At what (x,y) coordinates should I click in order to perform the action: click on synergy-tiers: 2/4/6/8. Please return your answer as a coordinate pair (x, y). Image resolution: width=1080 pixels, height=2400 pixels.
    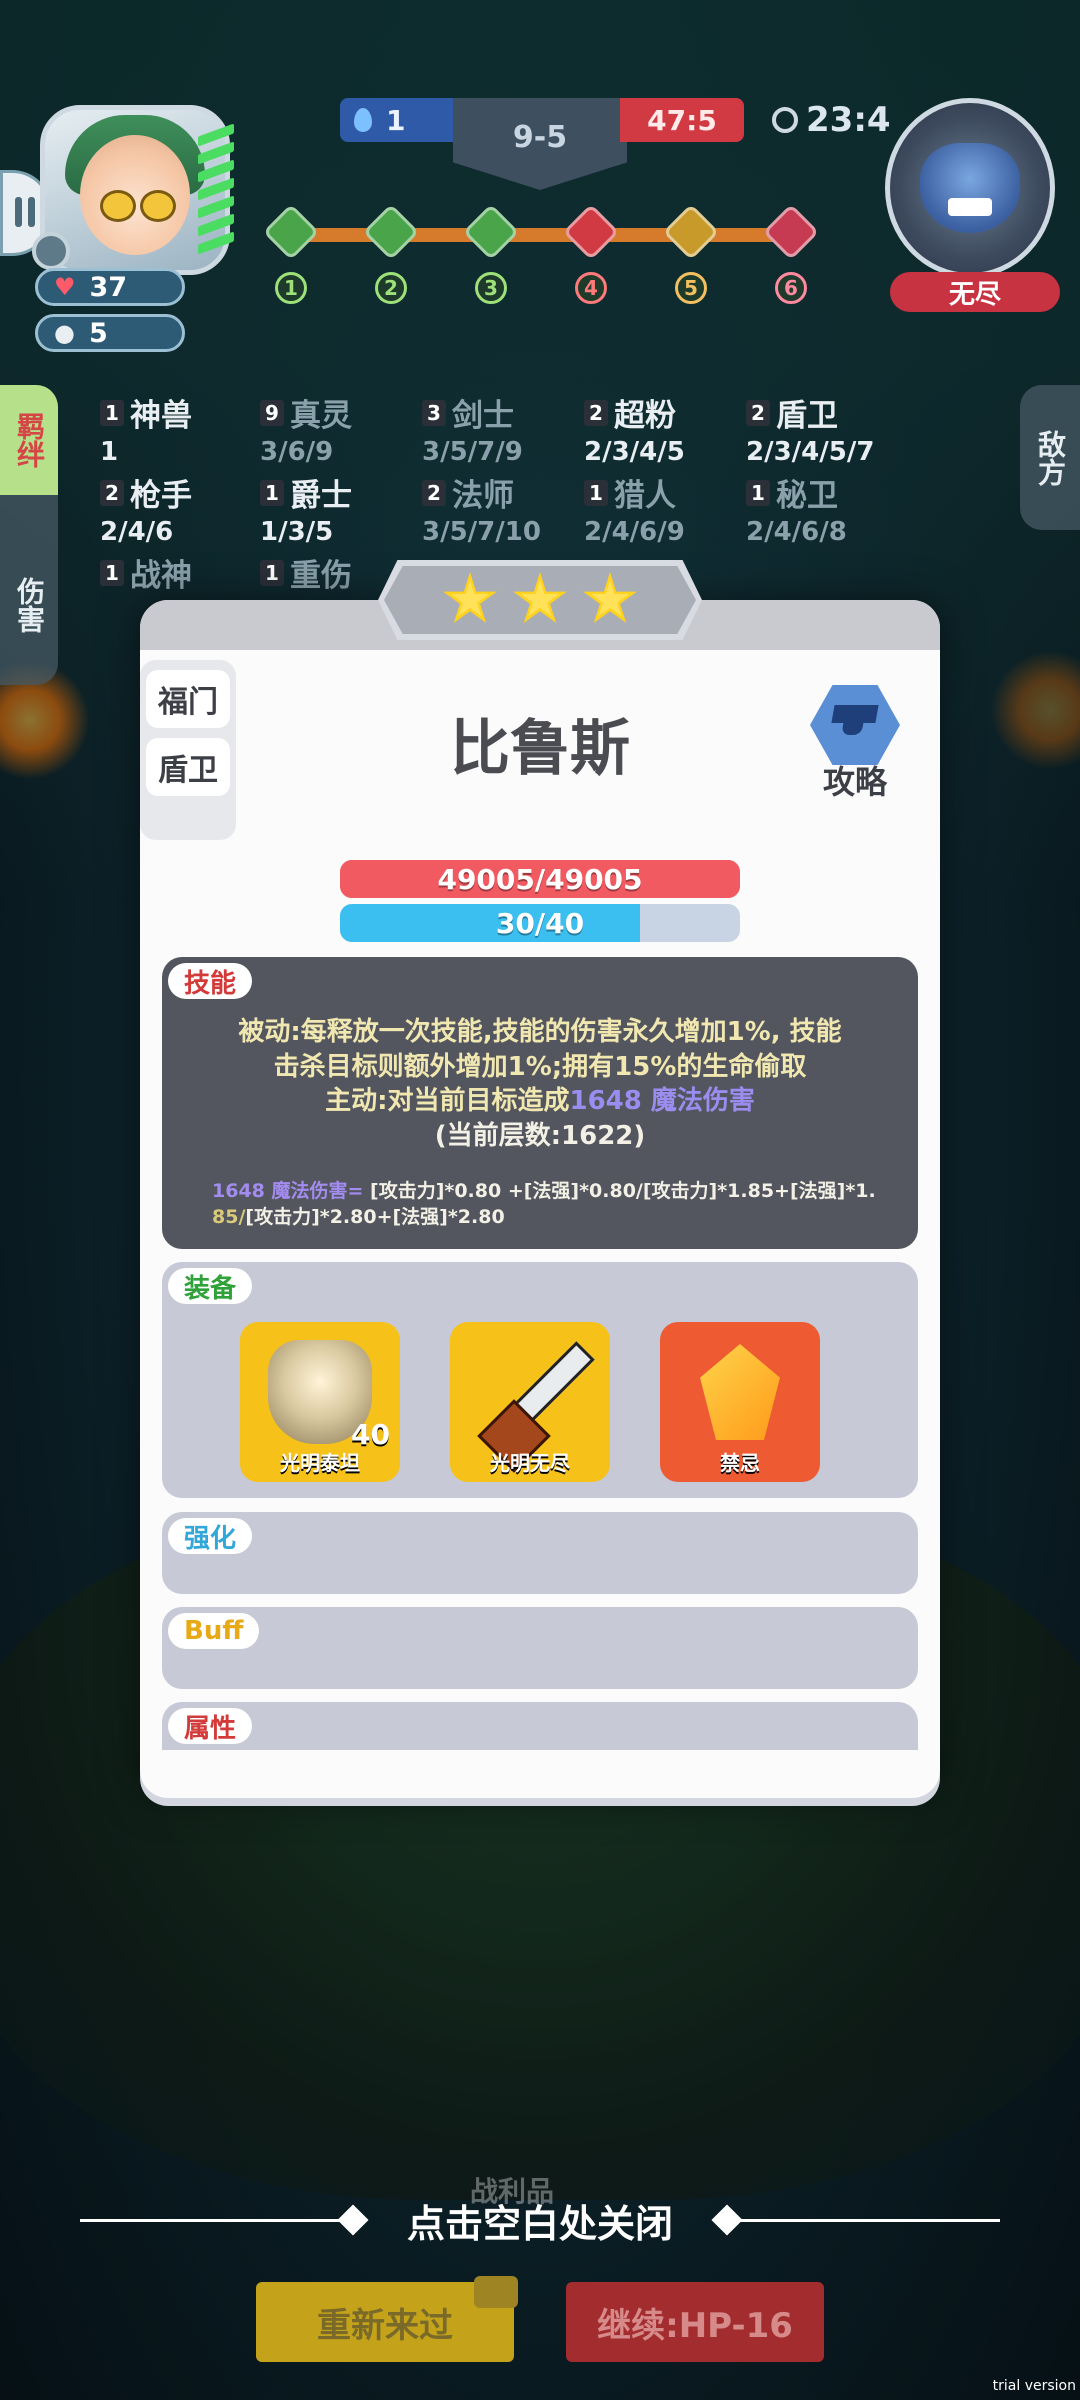
    Looking at the image, I should click on (796, 532).